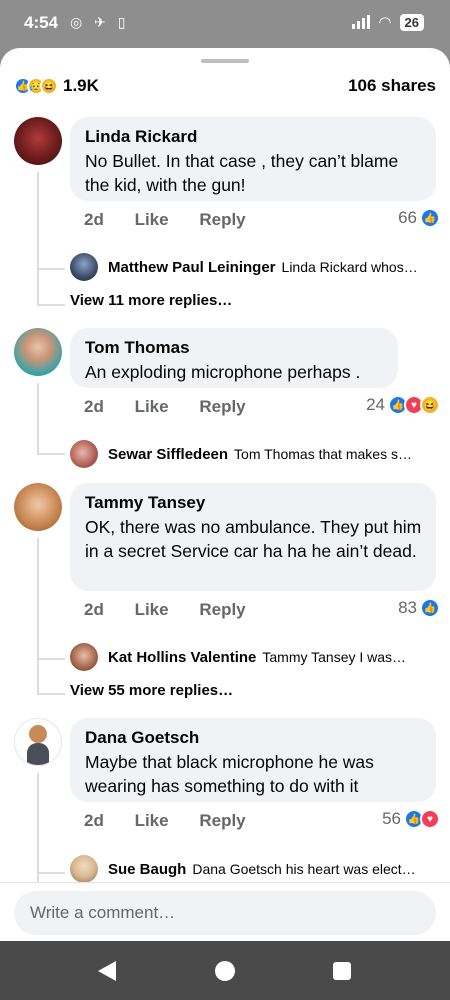 Image resolution: width=450 pixels, height=1000 pixels. I want to click on status-right: ◠ 26, so click(388, 22).